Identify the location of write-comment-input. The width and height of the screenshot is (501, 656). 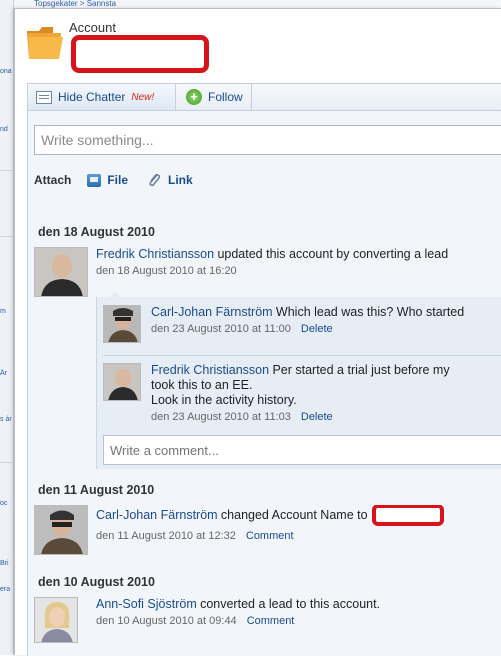
(302, 450).